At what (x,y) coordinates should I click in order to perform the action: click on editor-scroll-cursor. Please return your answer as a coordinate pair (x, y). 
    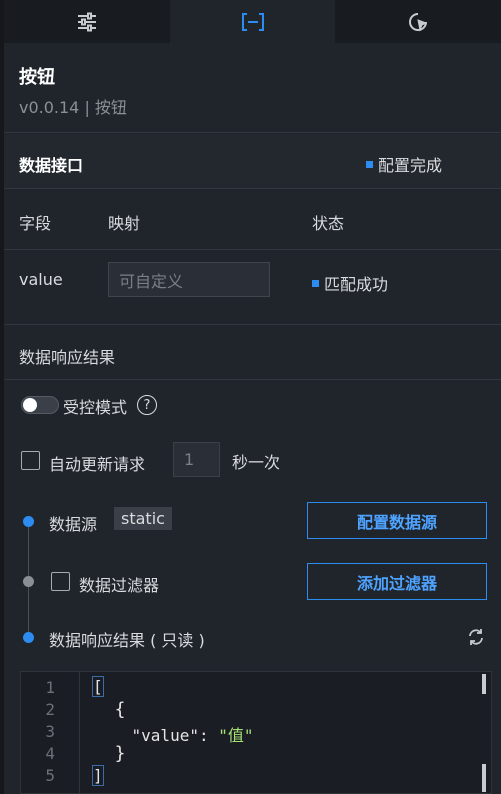
    Looking at the image, I should click on (484, 684).